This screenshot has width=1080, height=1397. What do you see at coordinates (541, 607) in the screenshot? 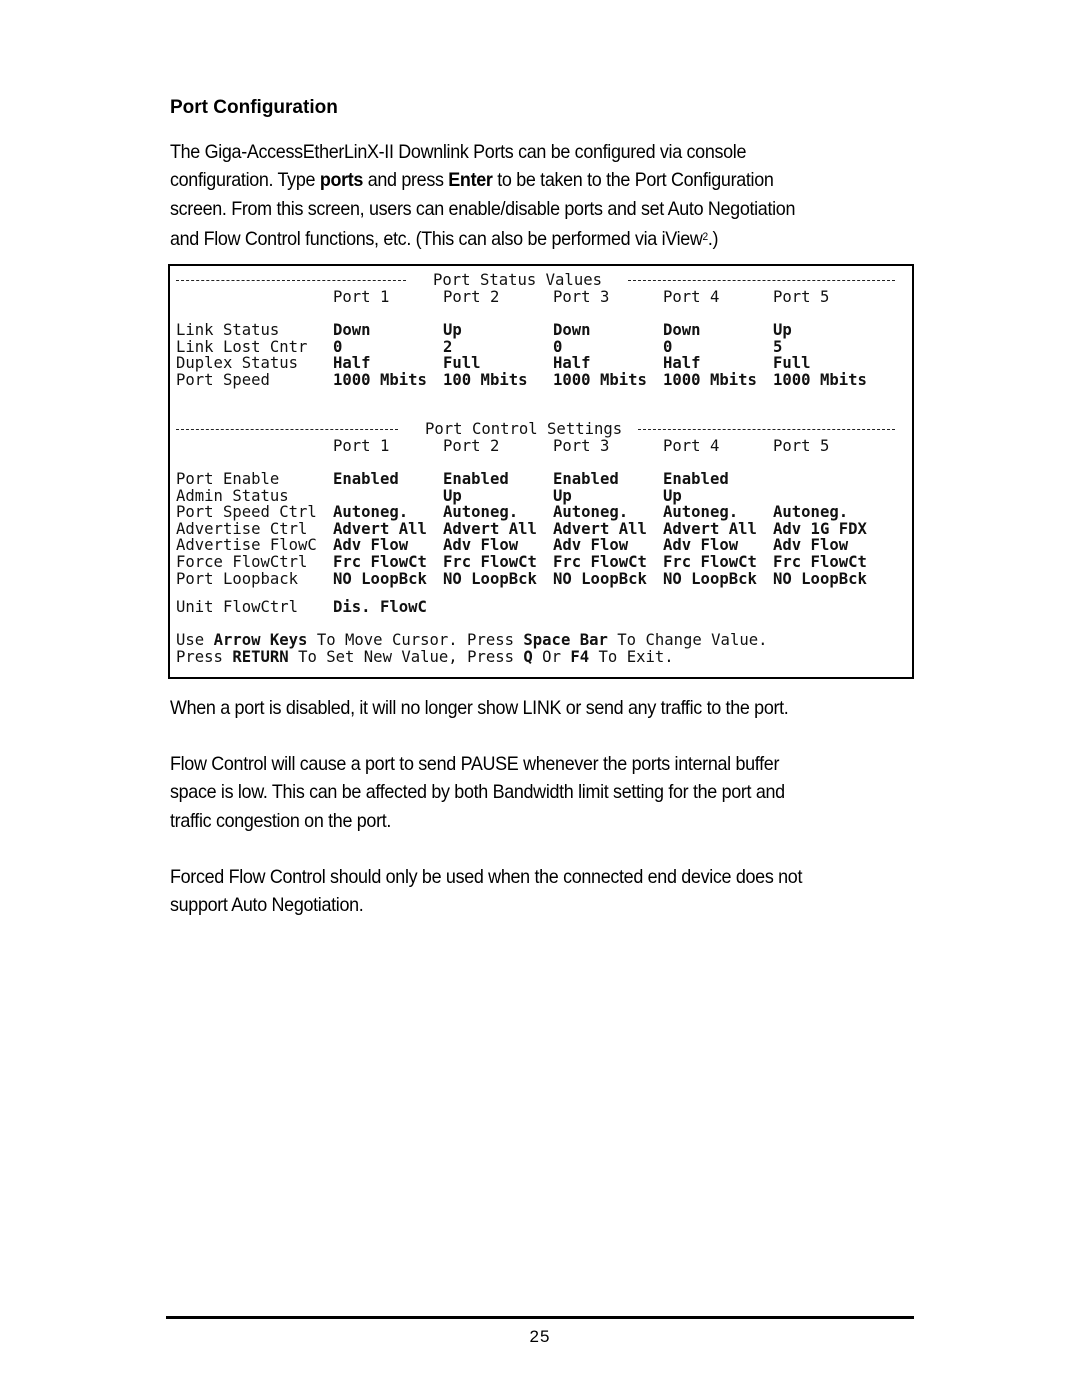
I see `unit-flowctrl-row: Unit FlowCtrl Dis. FlowC` at bounding box center [541, 607].